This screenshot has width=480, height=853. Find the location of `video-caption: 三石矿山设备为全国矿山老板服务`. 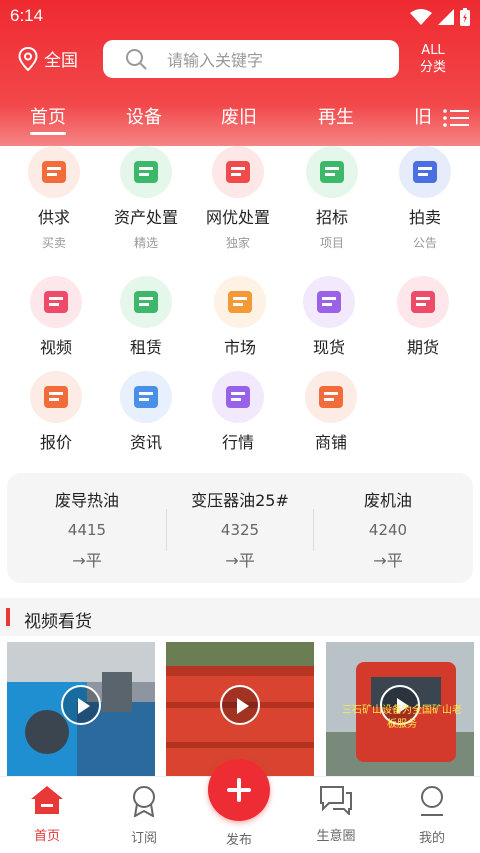

video-caption: 三石矿山设备为全国矿山老板服务 is located at coordinates (402, 717).